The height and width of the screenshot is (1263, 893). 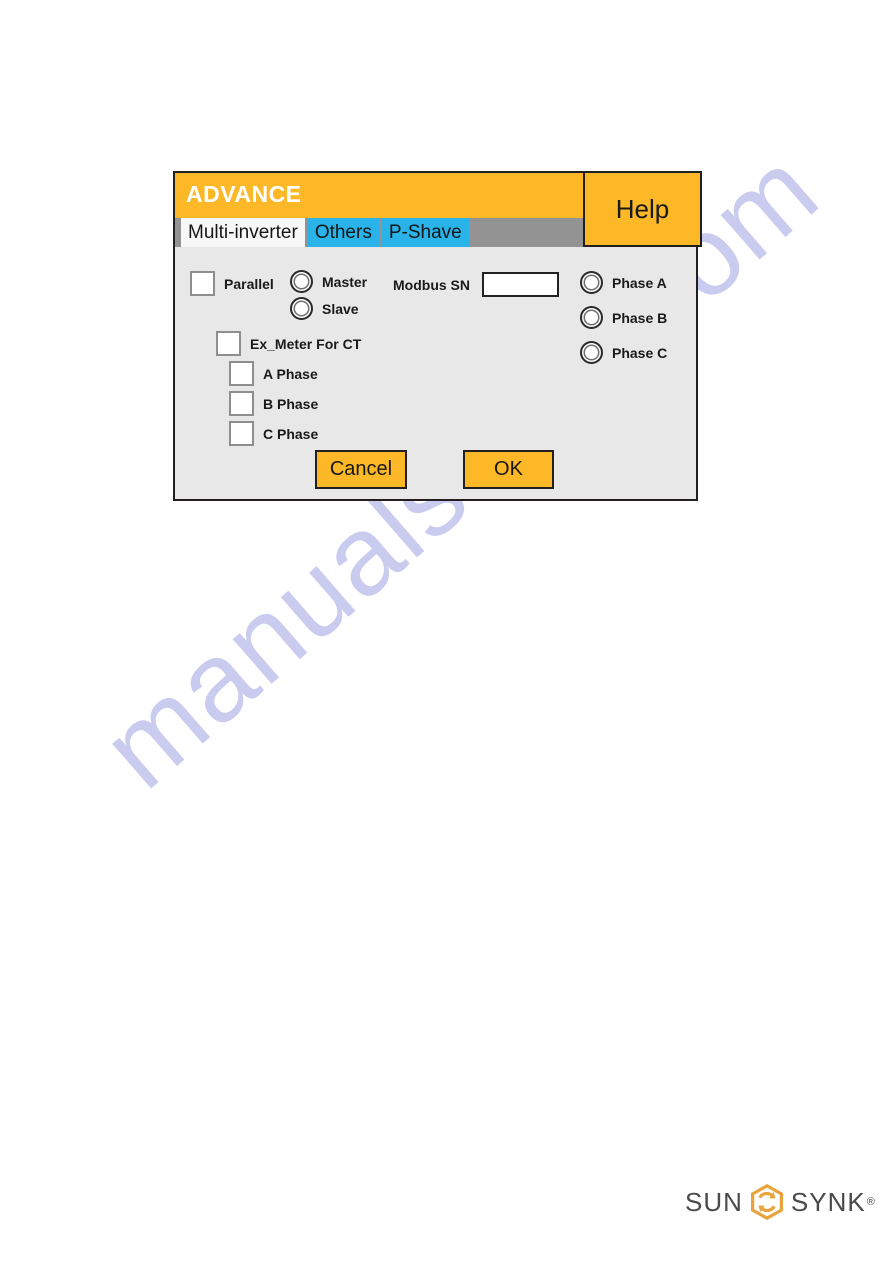 I want to click on tab-p-shave: P-Shave, so click(x=425, y=232).